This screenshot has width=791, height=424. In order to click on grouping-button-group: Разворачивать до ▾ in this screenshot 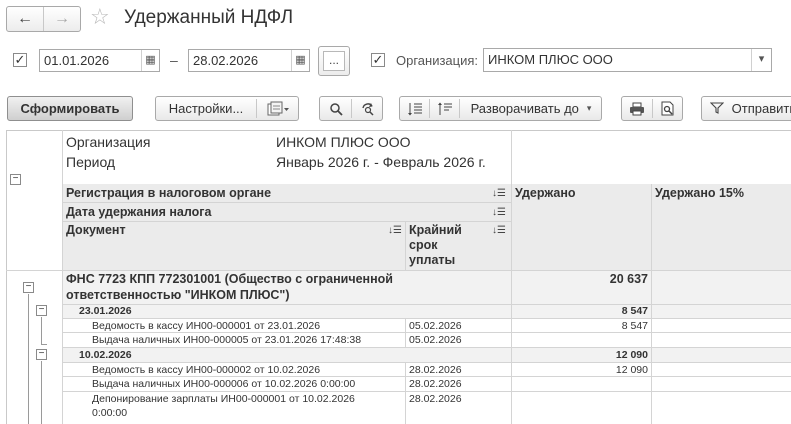, I will do `click(500, 108)`.